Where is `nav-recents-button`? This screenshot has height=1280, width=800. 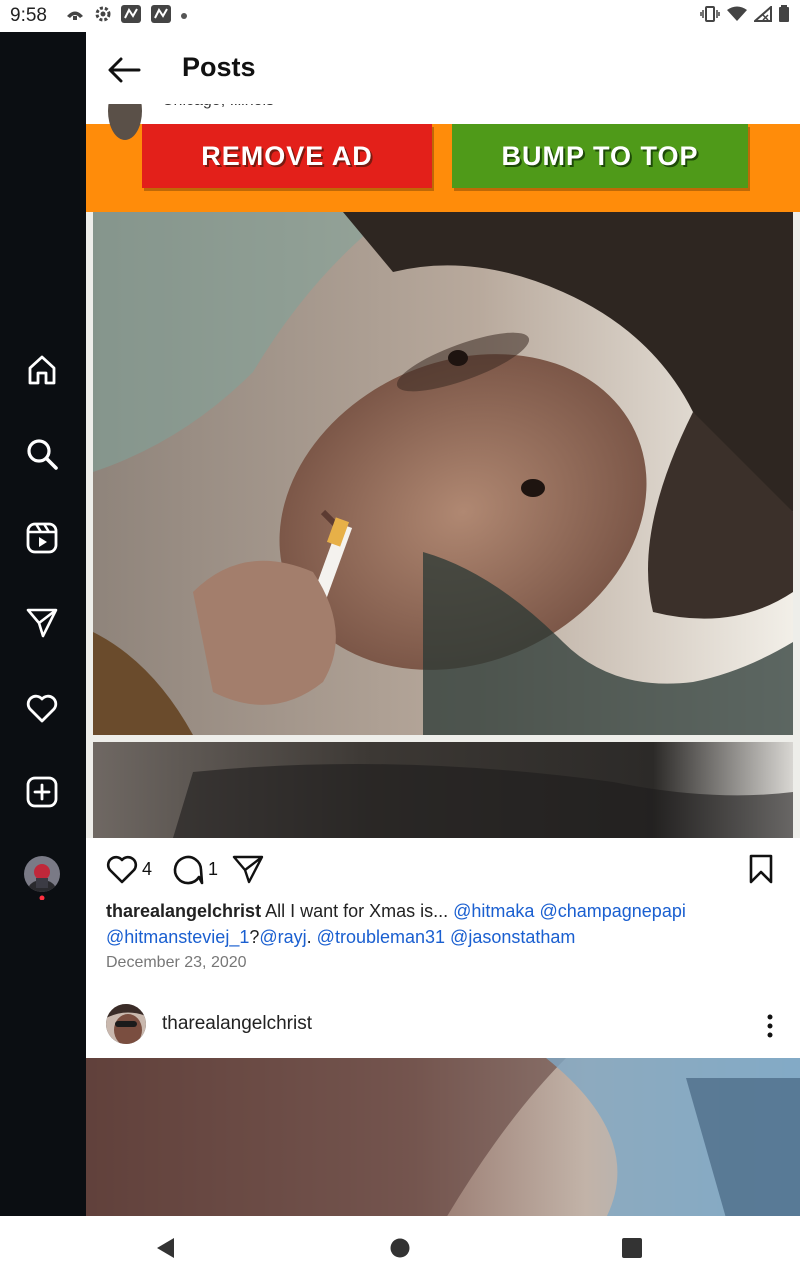 nav-recents-button is located at coordinates (632, 1248).